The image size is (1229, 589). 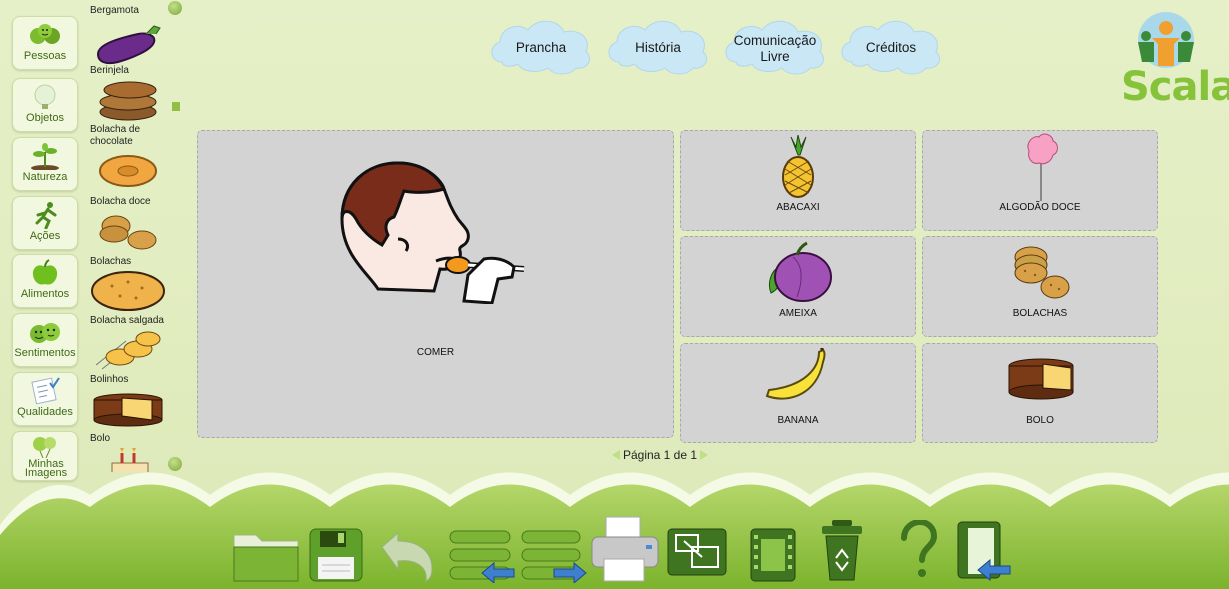 I want to click on category-label: Ações, so click(x=45, y=236).